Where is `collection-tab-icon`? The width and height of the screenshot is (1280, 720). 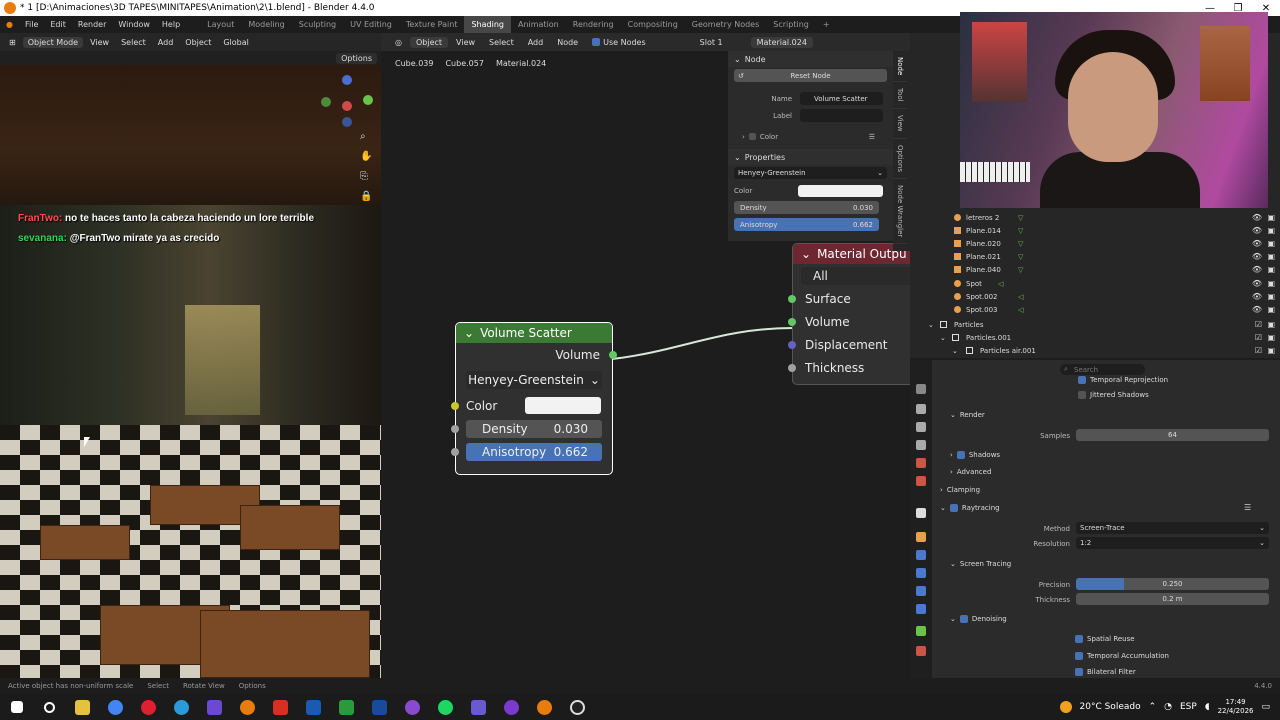
collection-tab-icon is located at coordinates (921, 513).